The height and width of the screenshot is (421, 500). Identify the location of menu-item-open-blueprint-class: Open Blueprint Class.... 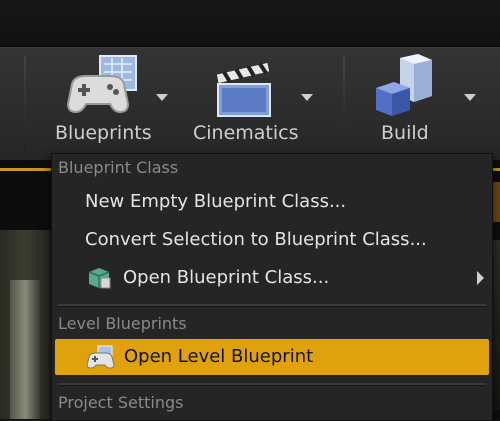
(272, 278).